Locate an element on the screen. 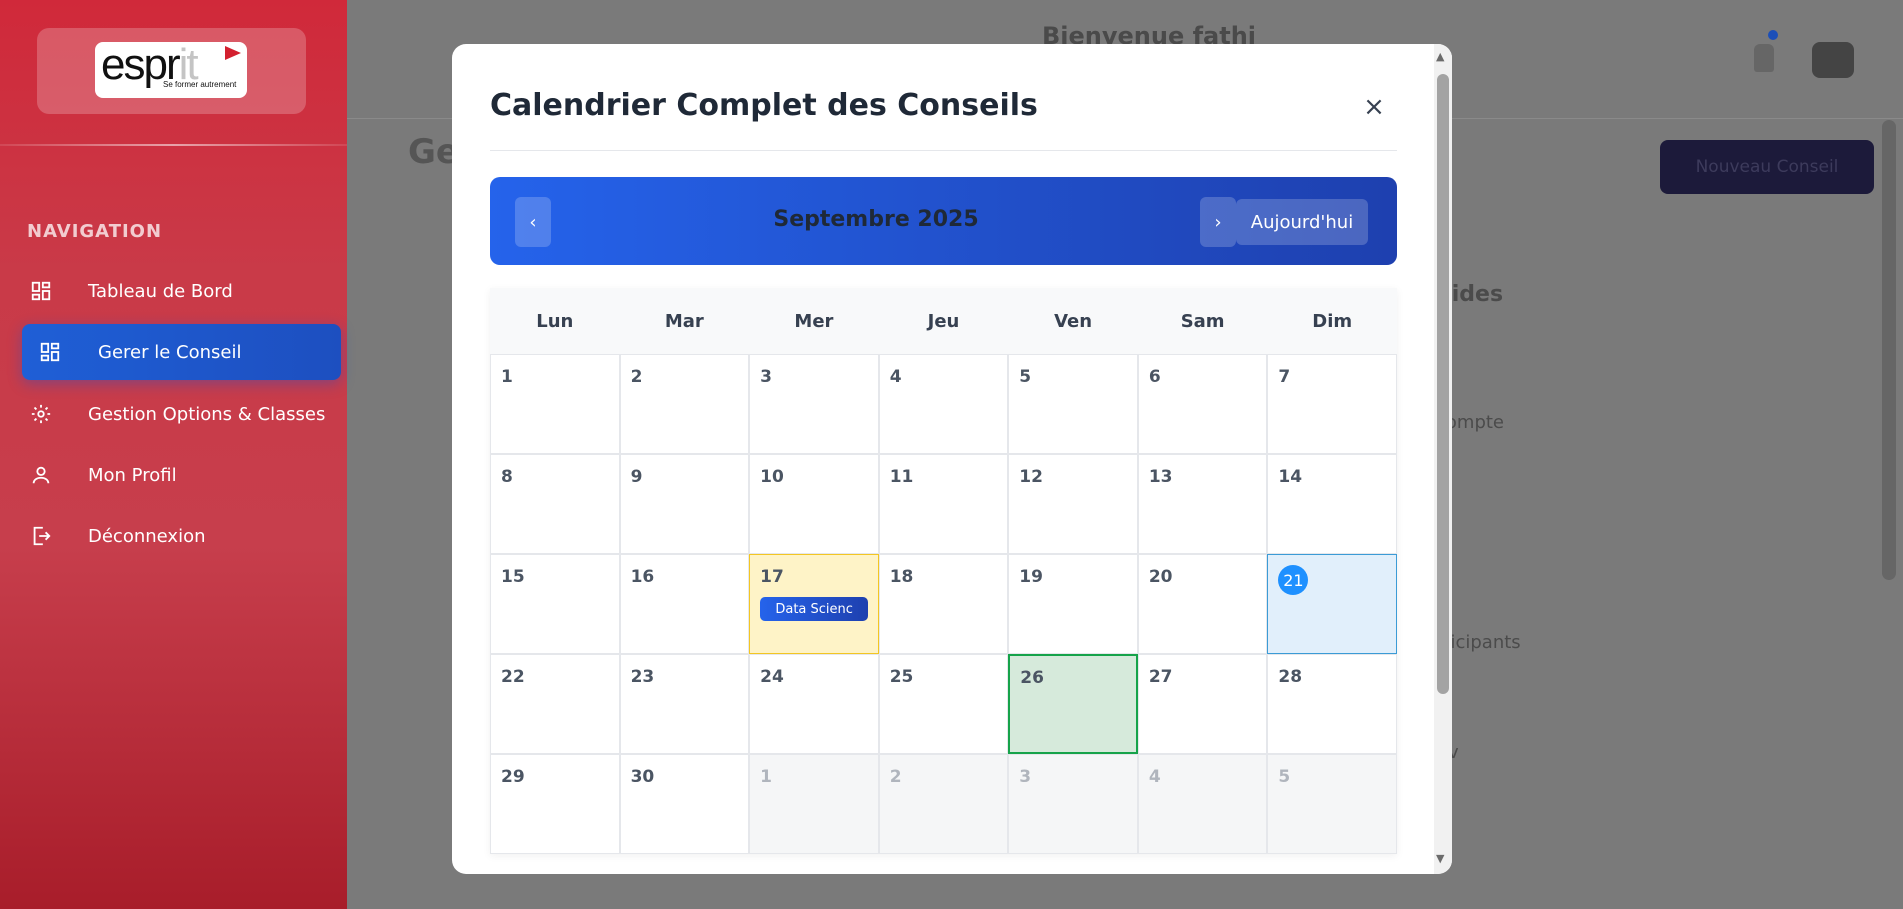  sidebar-item-tableau-de-bord: Tableau de Bord is located at coordinates (181, 291).